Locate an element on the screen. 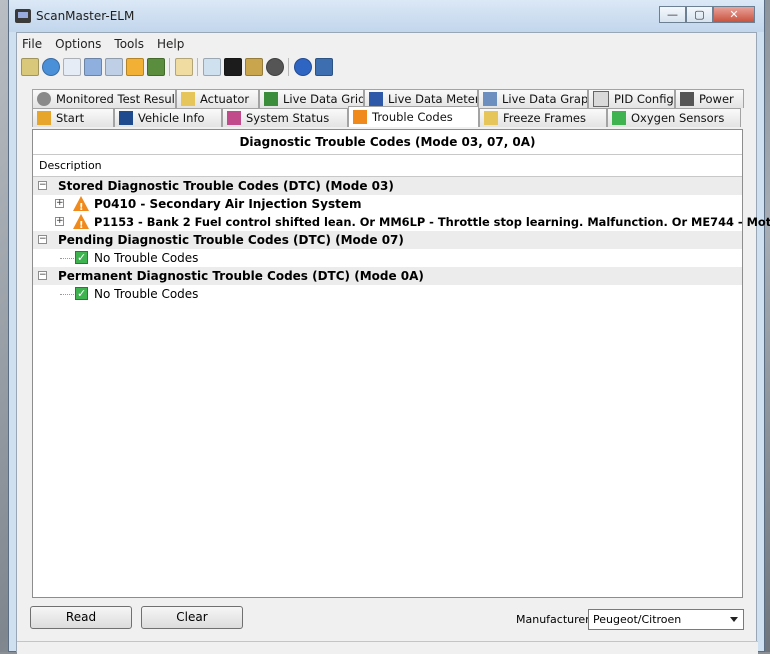 This screenshot has height=654, width=770. tab-start: Start is located at coordinates (73, 117).